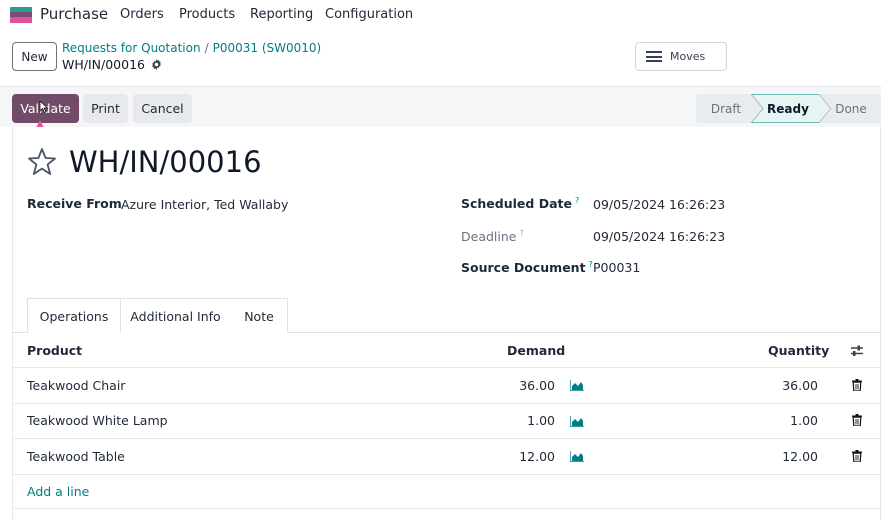  I want to click on nav-reporting: Reporting, so click(281, 14).